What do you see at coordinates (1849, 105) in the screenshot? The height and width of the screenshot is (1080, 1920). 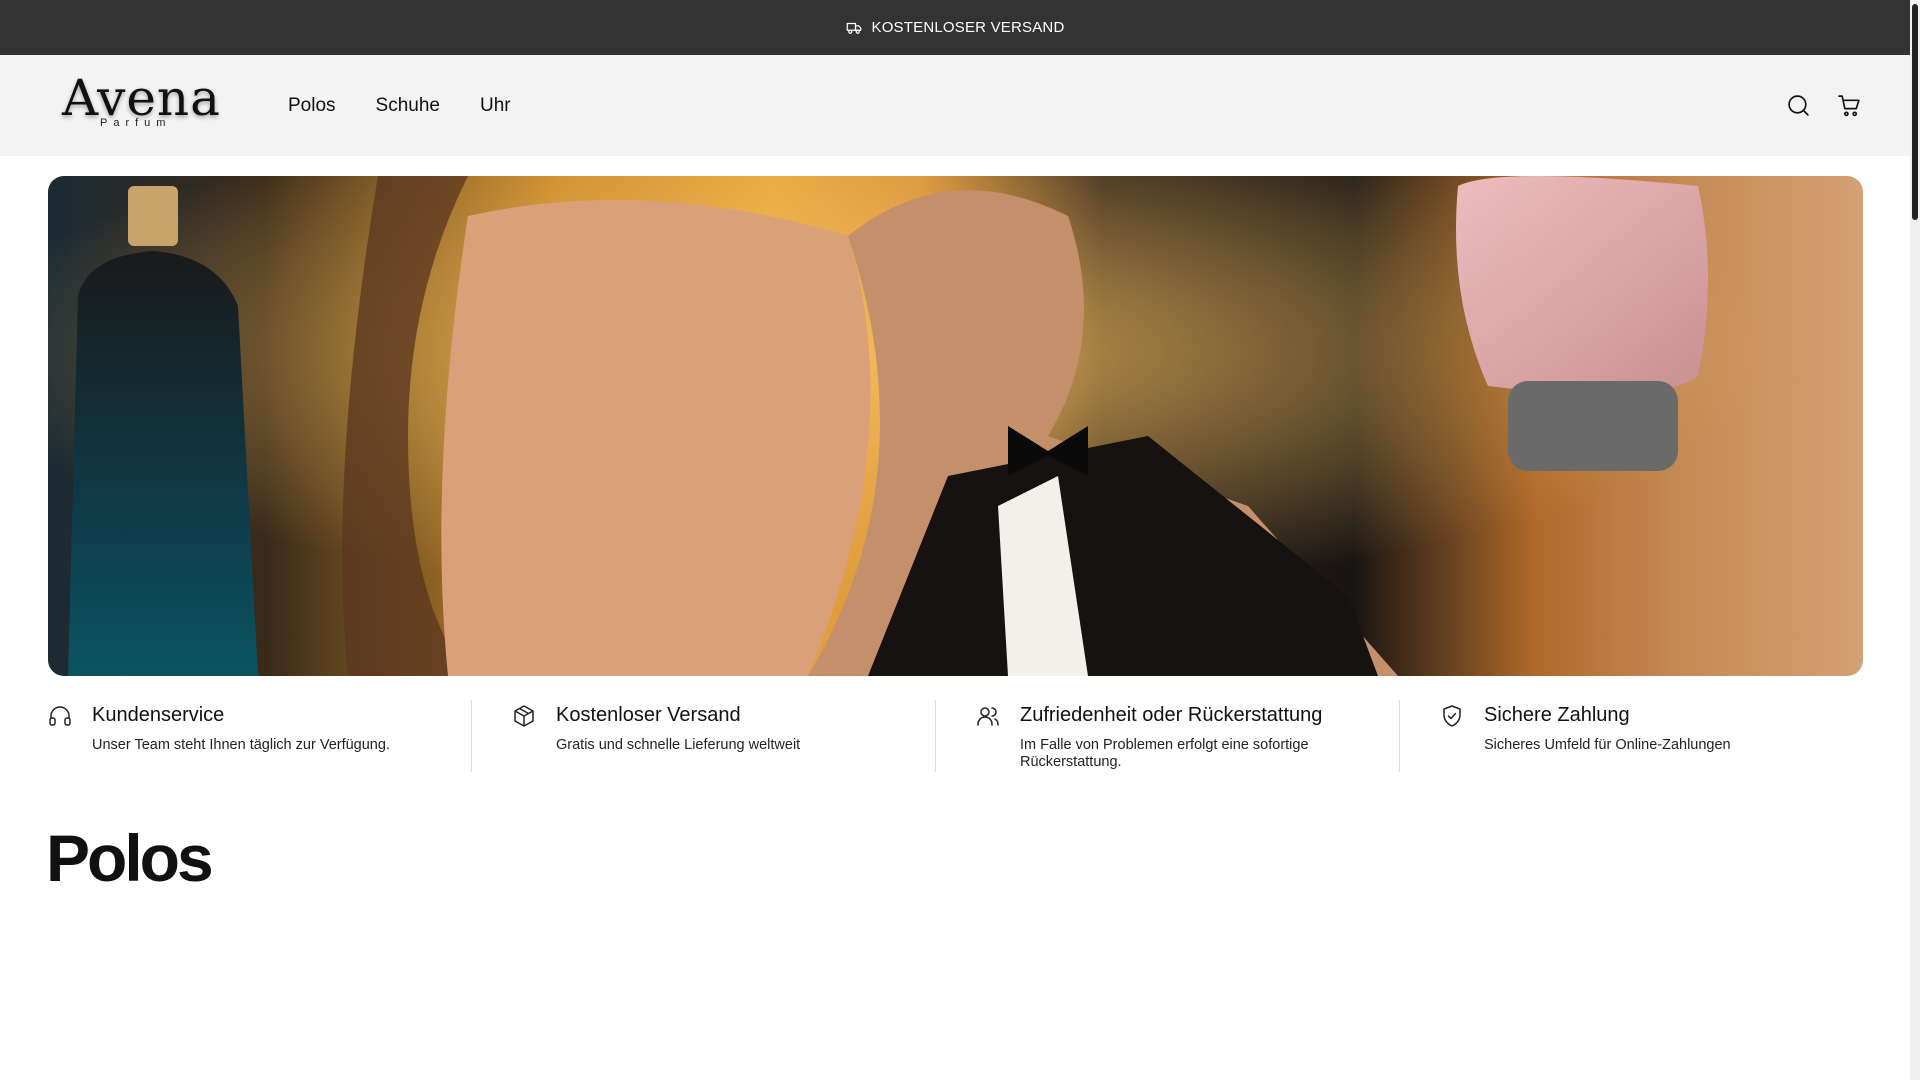 I see `cart-icon` at bounding box center [1849, 105].